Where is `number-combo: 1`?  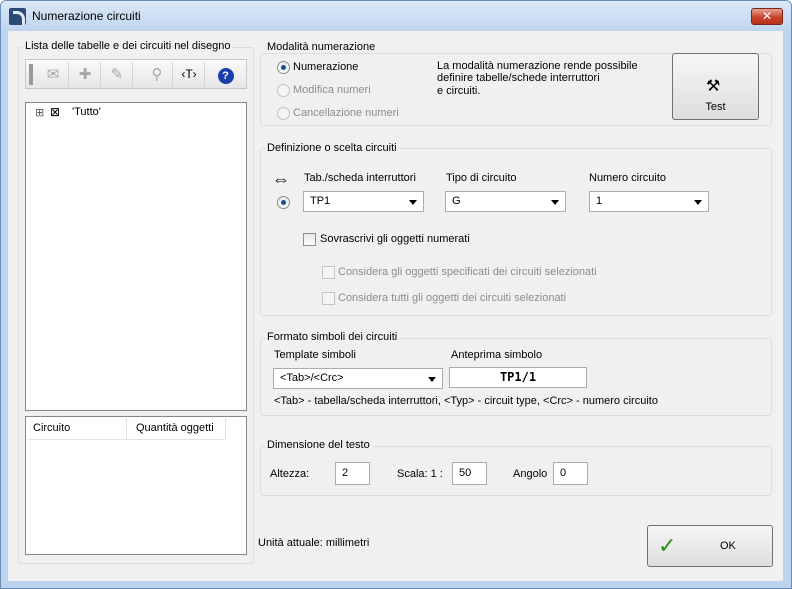
number-combo: 1 is located at coordinates (649, 201).